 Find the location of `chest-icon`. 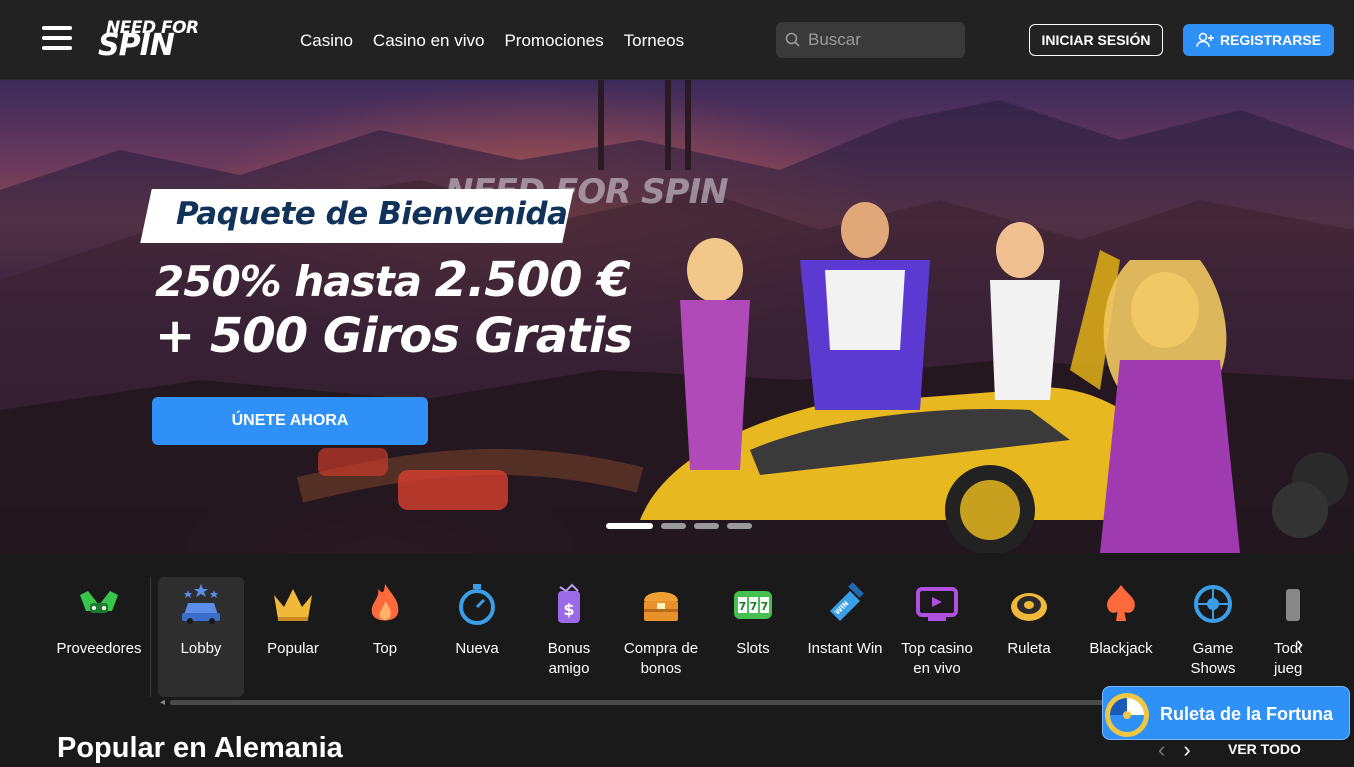

chest-icon is located at coordinates (661, 606).